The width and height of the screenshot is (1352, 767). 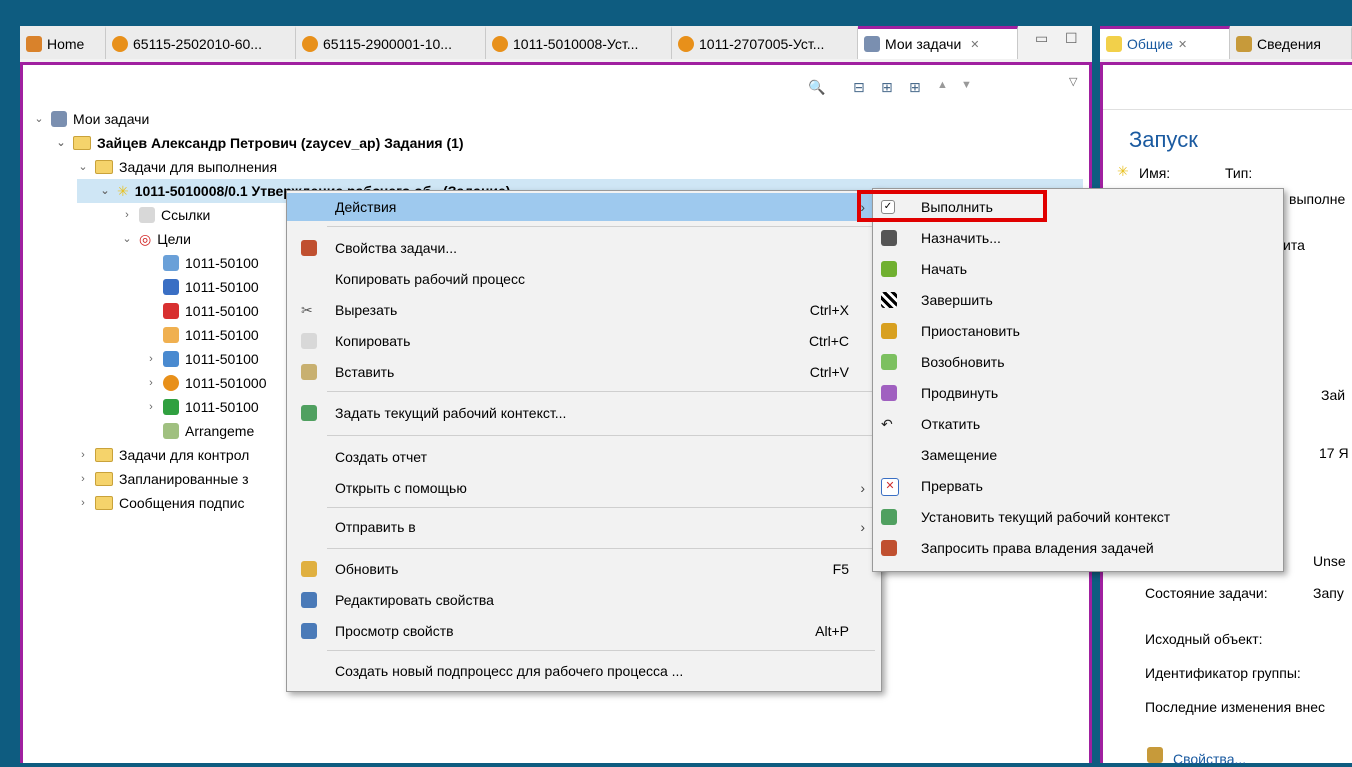 What do you see at coordinates (208, 431) in the screenshot?
I see `tree-item: Arrangeme` at bounding box center [208, 431].